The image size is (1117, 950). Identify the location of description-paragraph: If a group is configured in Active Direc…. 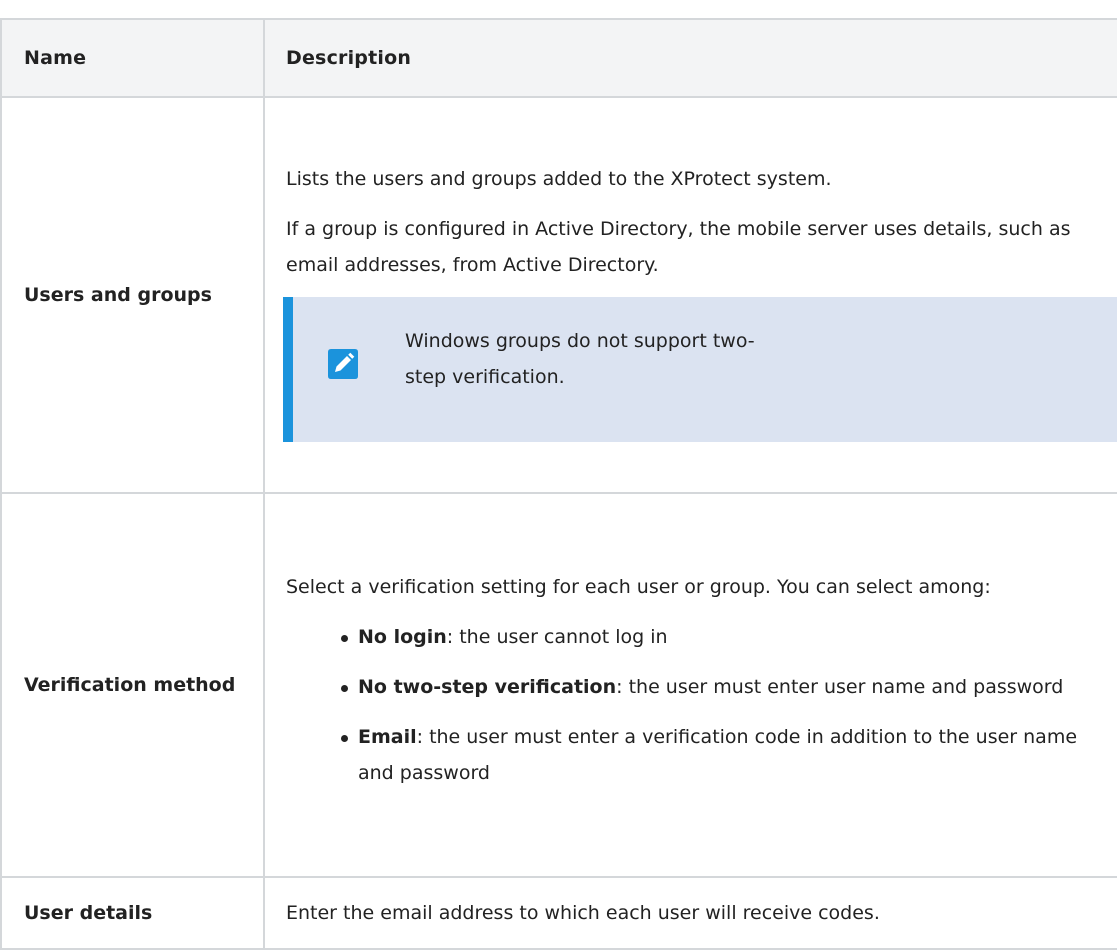
(678, 246).